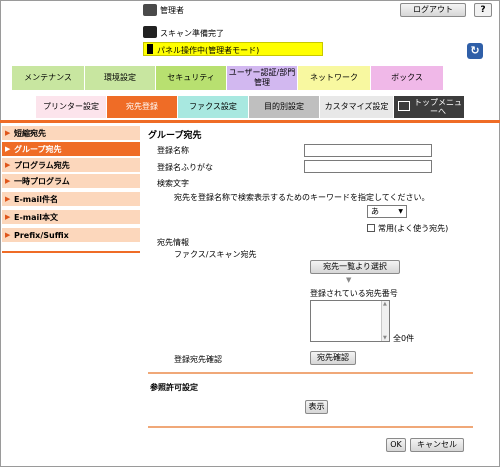 This screenshot has height=467, width=500. What do you see at coordinates (354, 293) in the screenshot?
I see `registered-label: 登録されている宛先番号` at bounding box center [354, 293].